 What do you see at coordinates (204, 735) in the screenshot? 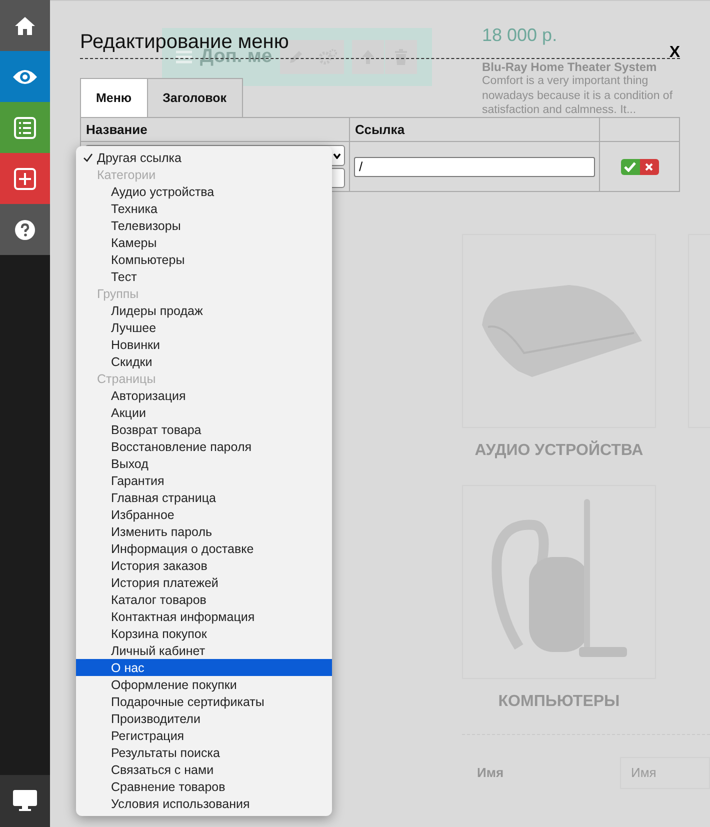
I see `dropdown-option: Регистрация` at bounding box center [204, 735].